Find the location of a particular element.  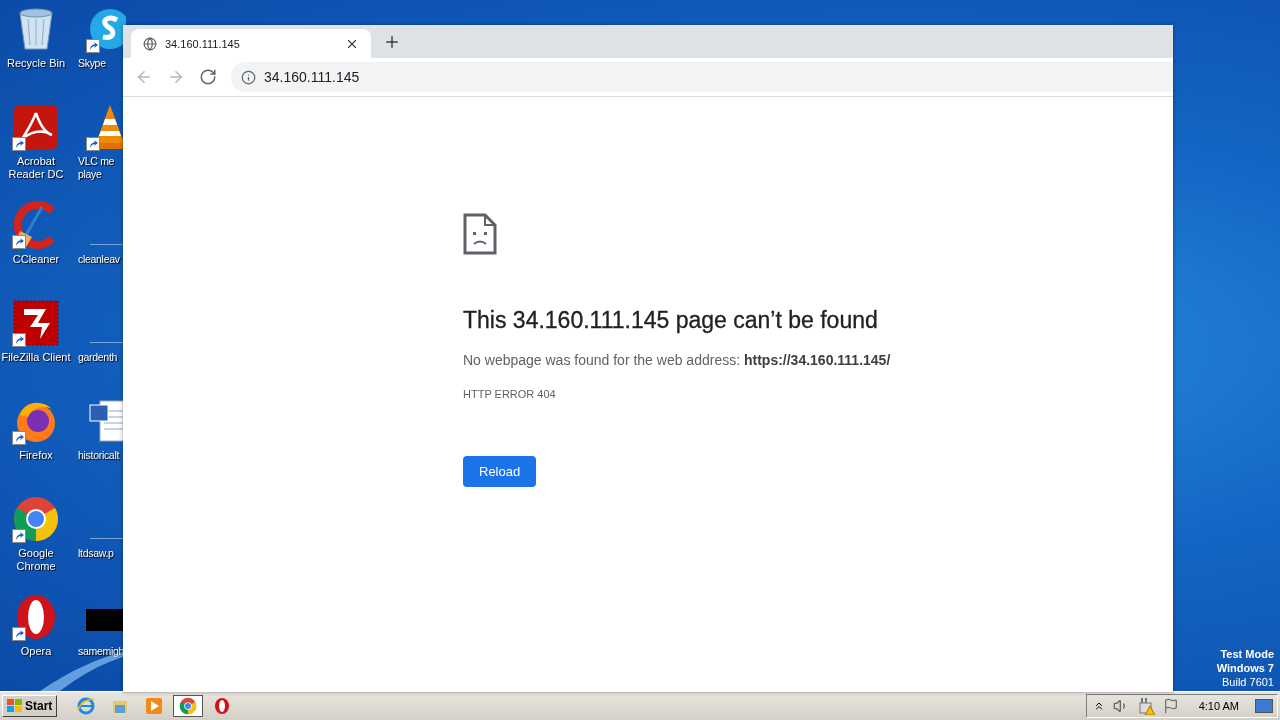

action-center-flag-icon is located at coordinates (1170, 706).